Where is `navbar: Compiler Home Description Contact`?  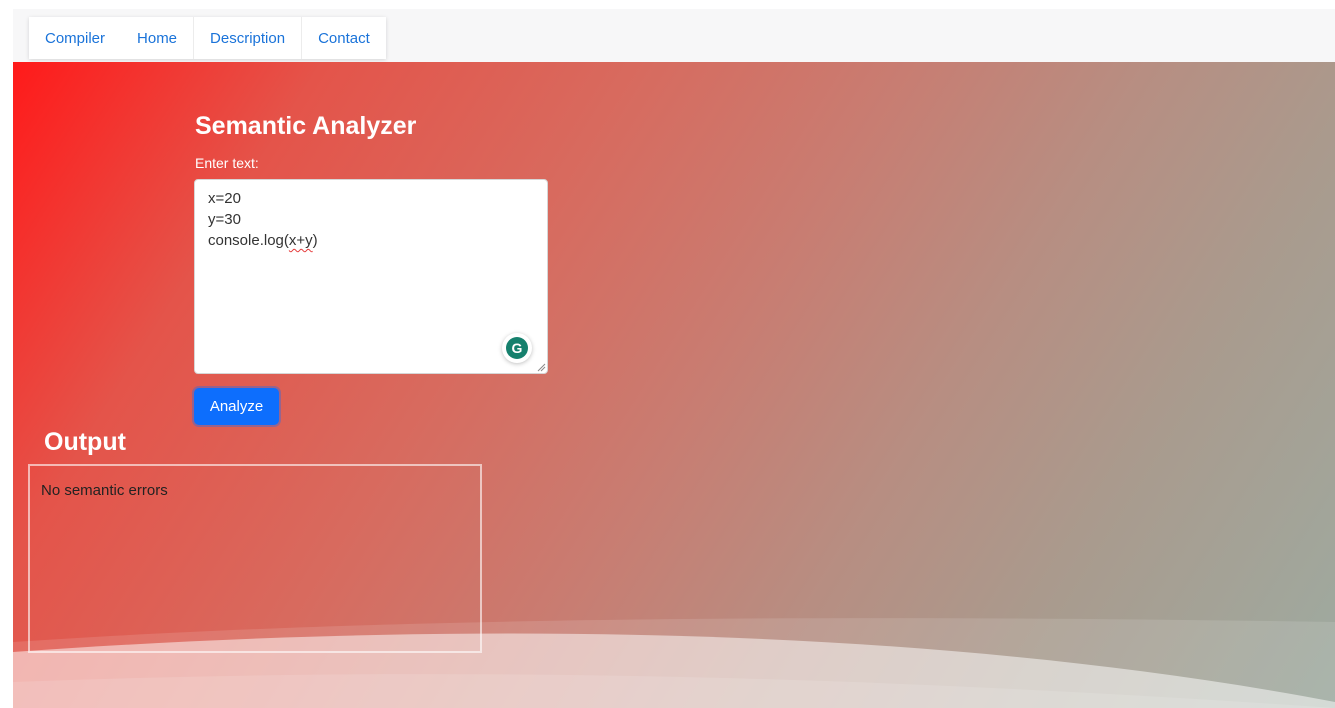 navbar: Compiler Home Description Contact is located at coordinates (674, 35).